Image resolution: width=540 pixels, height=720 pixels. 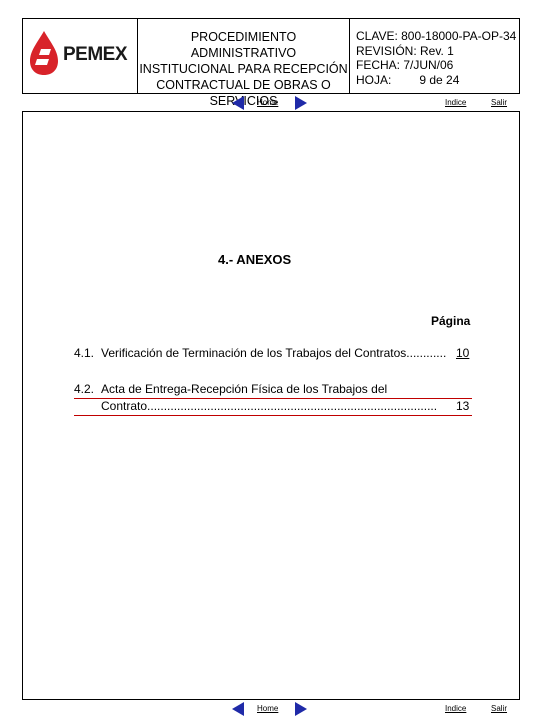 I want to click on nav-bar-bottom: Home Indice Salir, so click(x=270, y=710).